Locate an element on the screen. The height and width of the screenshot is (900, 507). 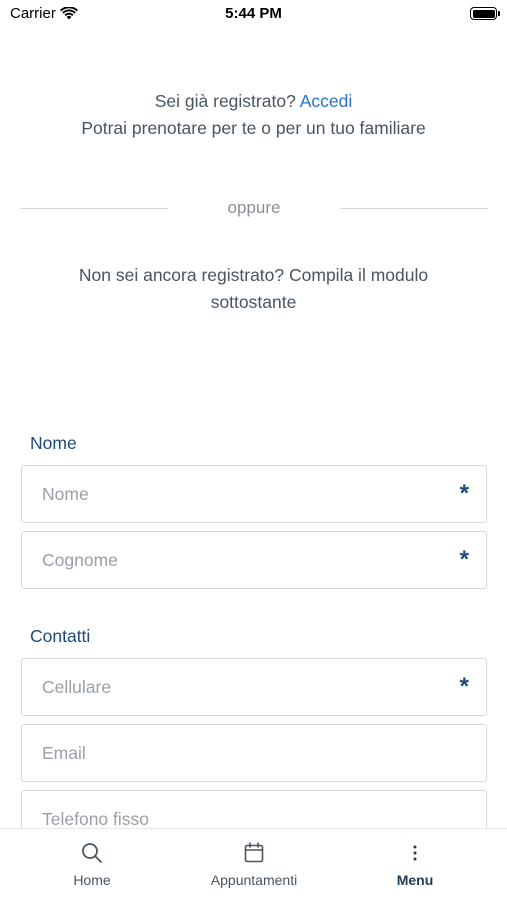
search-icon is located at coordinates (92, 853).